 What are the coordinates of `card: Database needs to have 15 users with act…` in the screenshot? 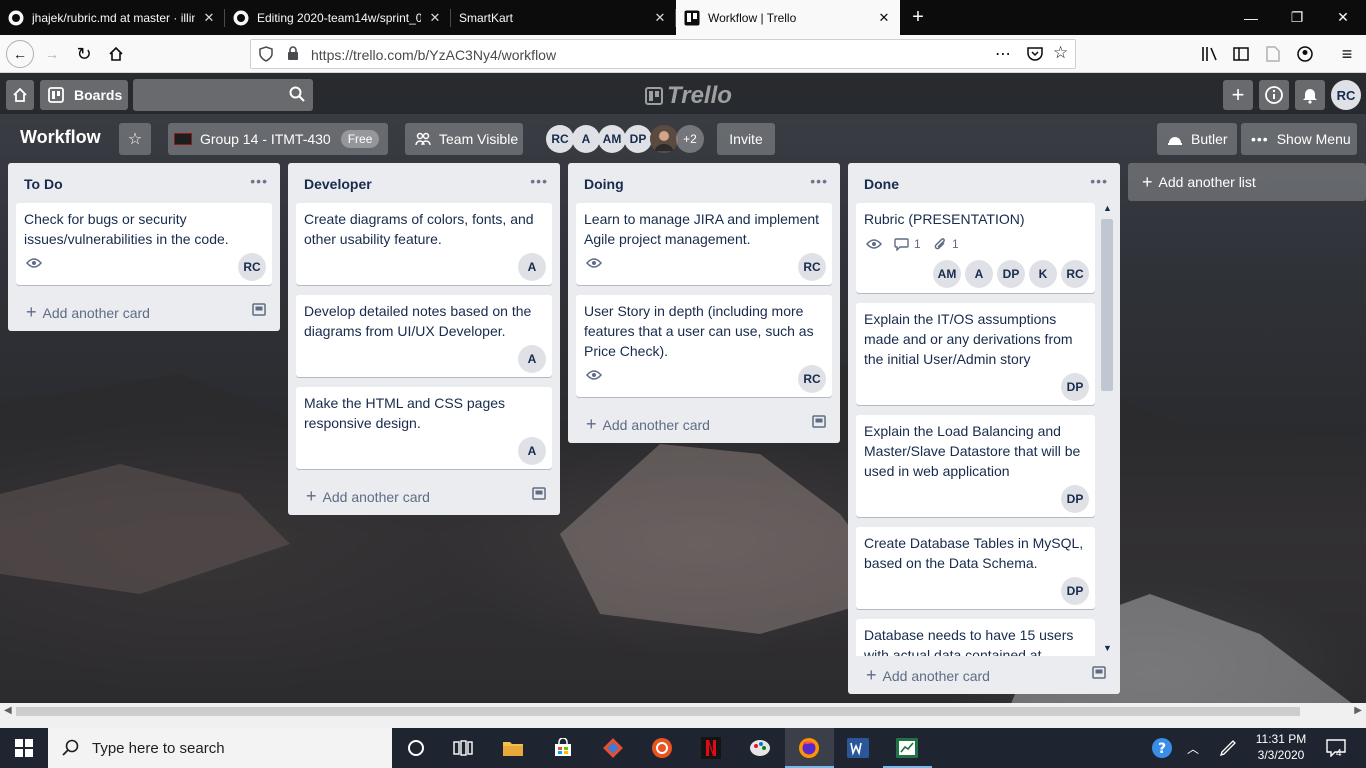 It's located at (975, 637).